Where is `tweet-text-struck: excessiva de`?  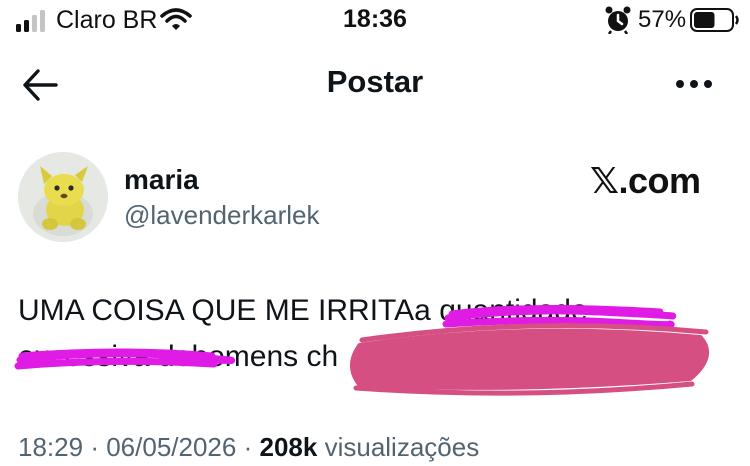 tweet-text-struck: excessiva de is located at coordinates (105, 356).